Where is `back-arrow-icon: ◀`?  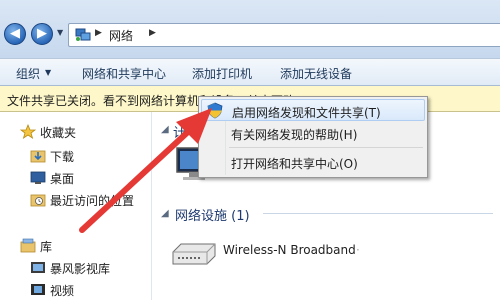
back-arrow-icon: ◀ is located at coordinates (15, 33).